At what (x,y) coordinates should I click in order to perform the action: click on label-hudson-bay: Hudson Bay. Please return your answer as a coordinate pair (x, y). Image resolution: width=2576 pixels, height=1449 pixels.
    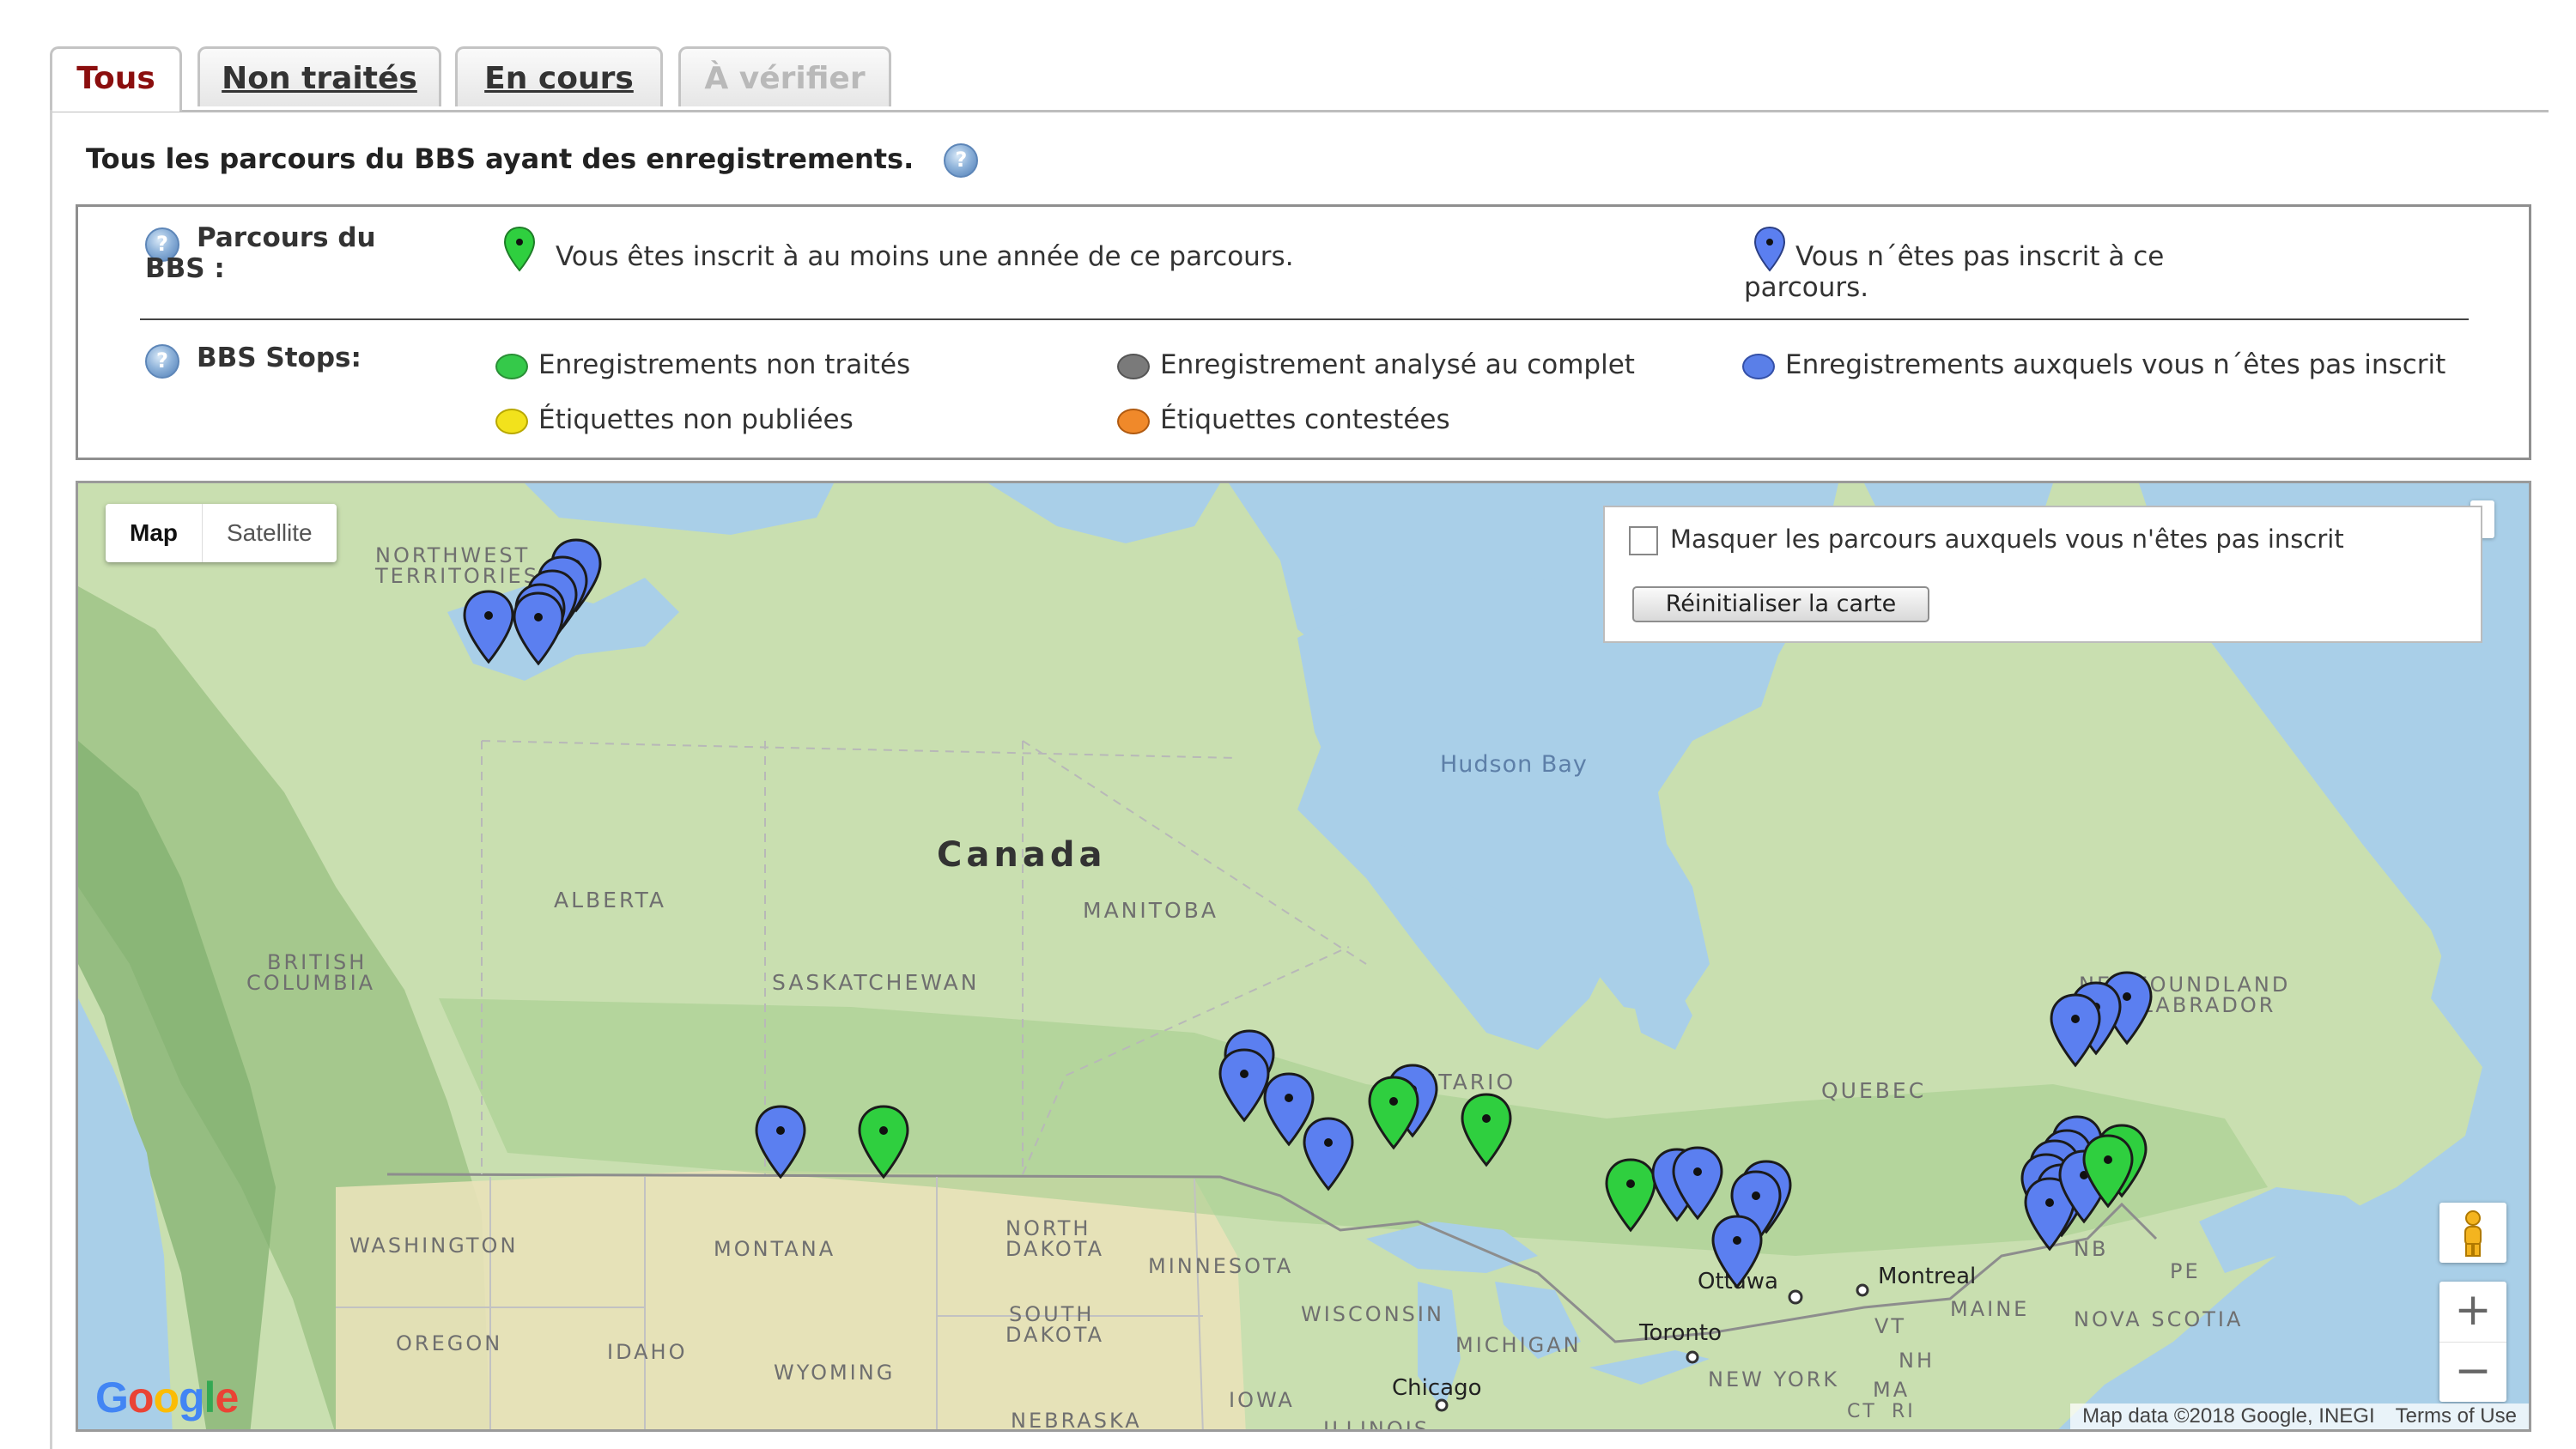
    Looking at the image, I should click on (1514, 764).